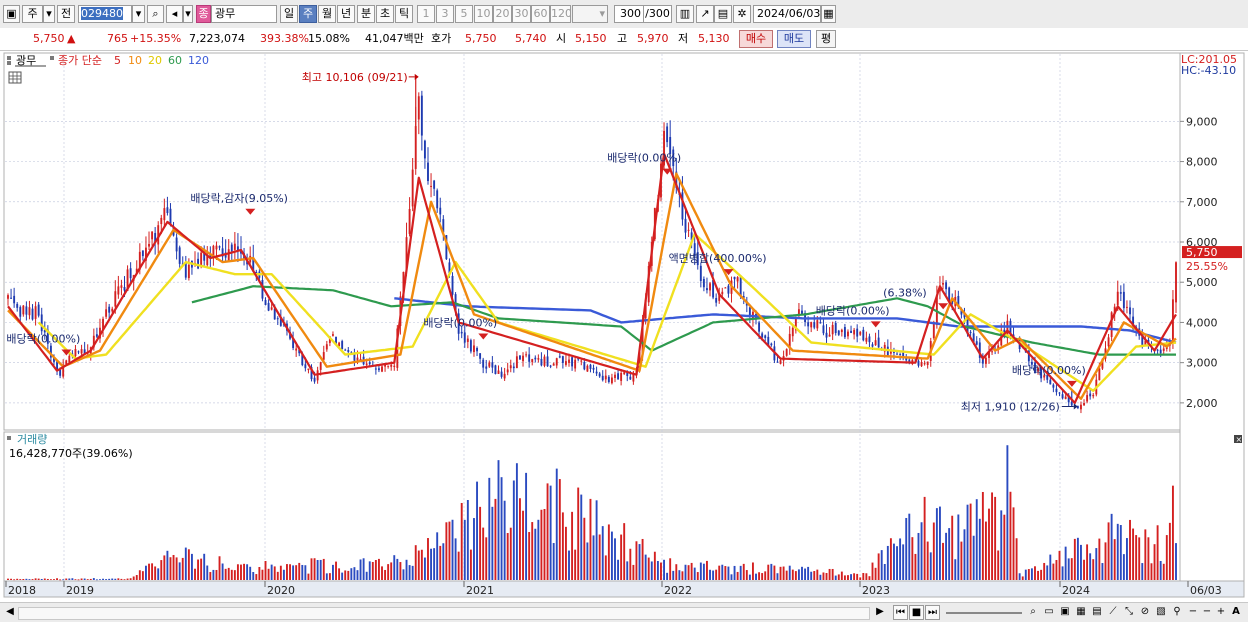 This screenshot has height=622, width=1248. What do you see at coordinates (464, 14) in the screenshot?
I see `interval-5-button: 5` at bounding box center [464, 14].